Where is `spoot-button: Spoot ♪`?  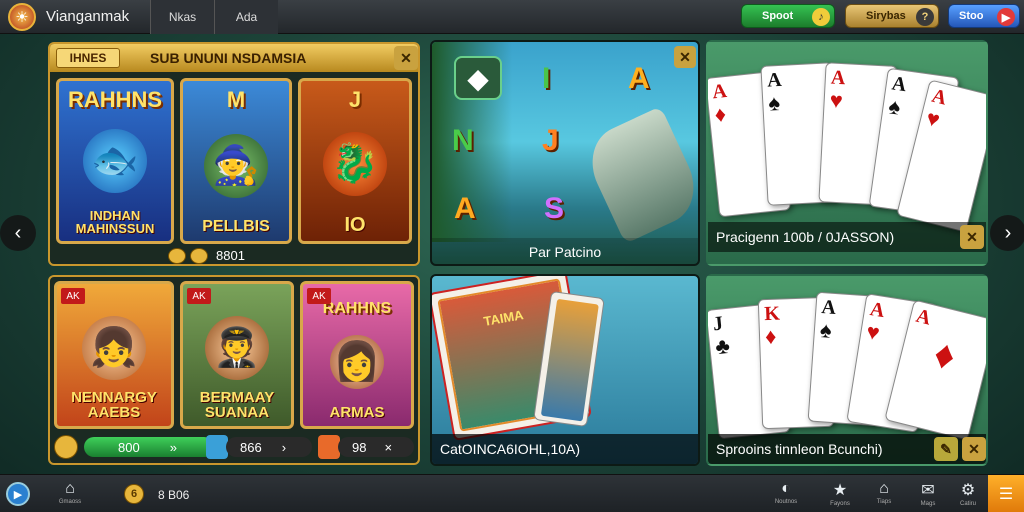 spoot-button: Spoot ♪ is located at coordinates (788, 16).